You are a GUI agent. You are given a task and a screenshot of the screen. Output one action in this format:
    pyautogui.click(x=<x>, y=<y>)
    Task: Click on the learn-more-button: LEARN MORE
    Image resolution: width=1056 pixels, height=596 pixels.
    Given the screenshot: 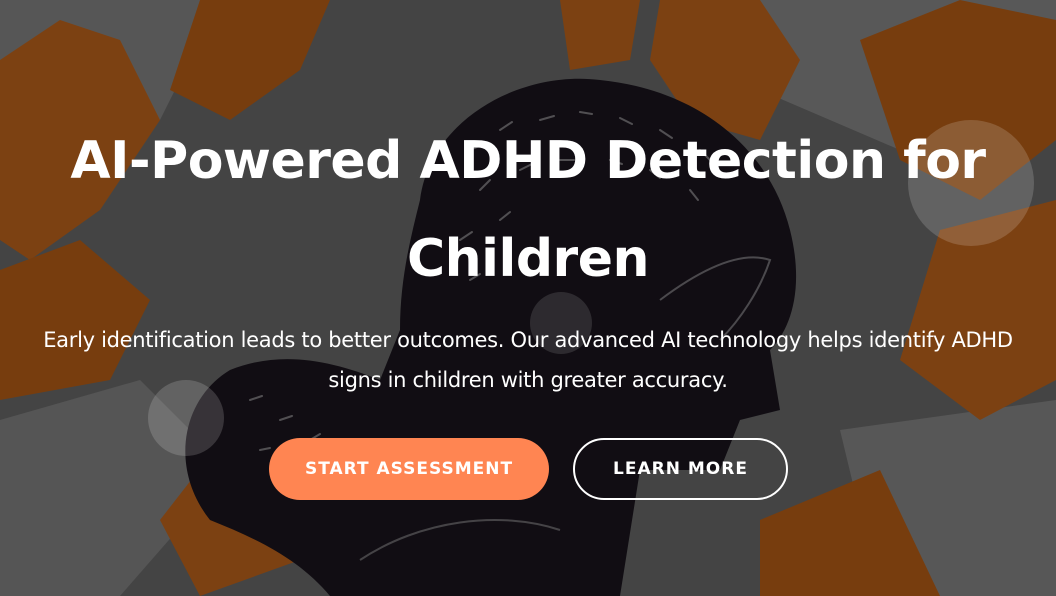 What is the action you would take?
    pyautogui.click(x=680, y=469)
    